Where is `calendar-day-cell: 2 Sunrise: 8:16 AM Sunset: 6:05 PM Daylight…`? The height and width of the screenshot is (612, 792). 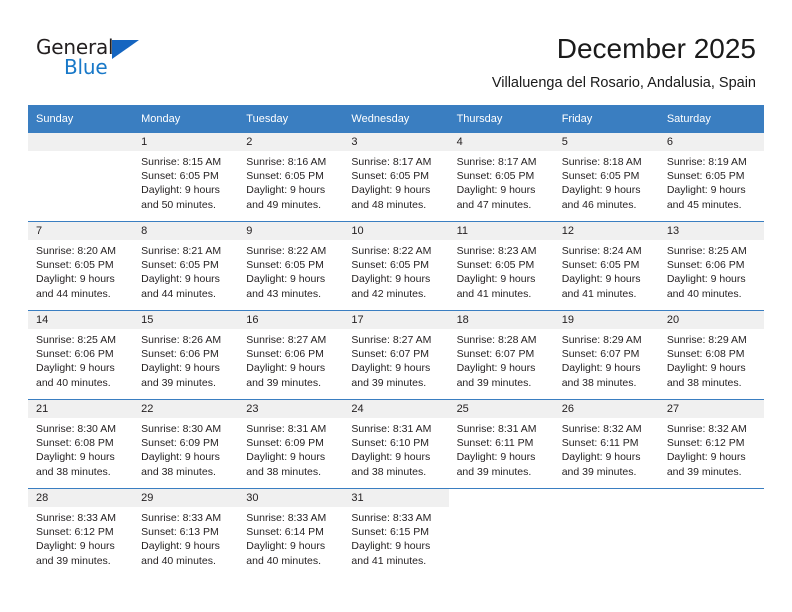 calendar-day-cell: 2 Sunrise: 8:16 AM Sunset: 6:05 PM Daylight… is located at coordinates (291, 177).